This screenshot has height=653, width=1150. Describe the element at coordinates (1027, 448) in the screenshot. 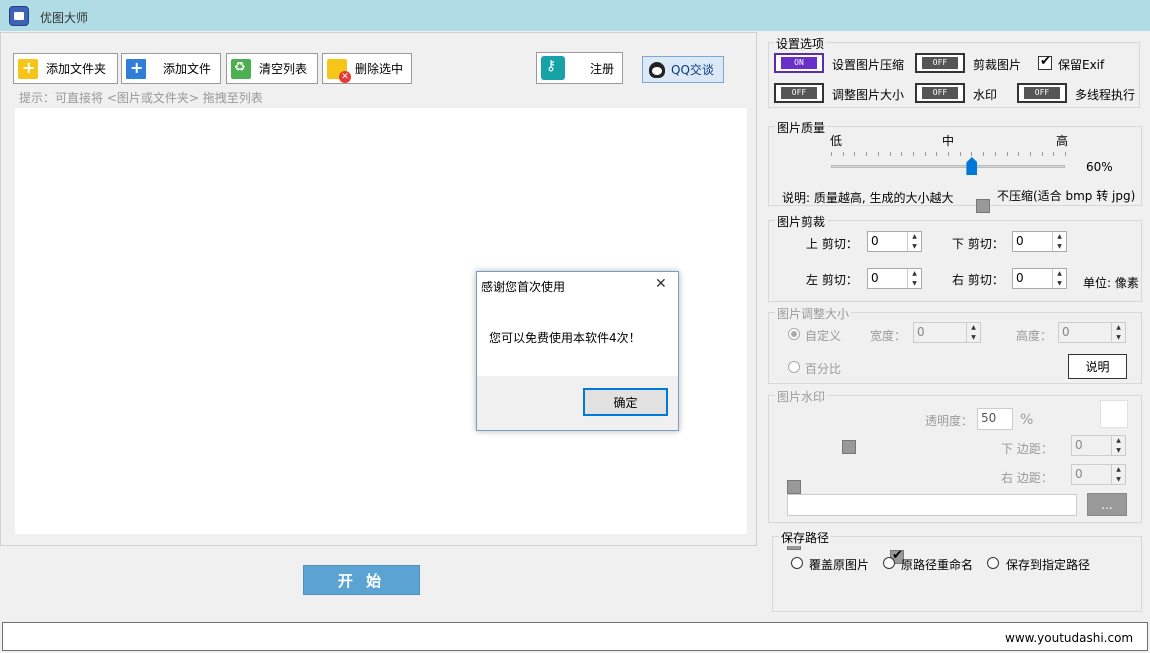

I see `bottom-margin-label: 下 边距：` at that location.